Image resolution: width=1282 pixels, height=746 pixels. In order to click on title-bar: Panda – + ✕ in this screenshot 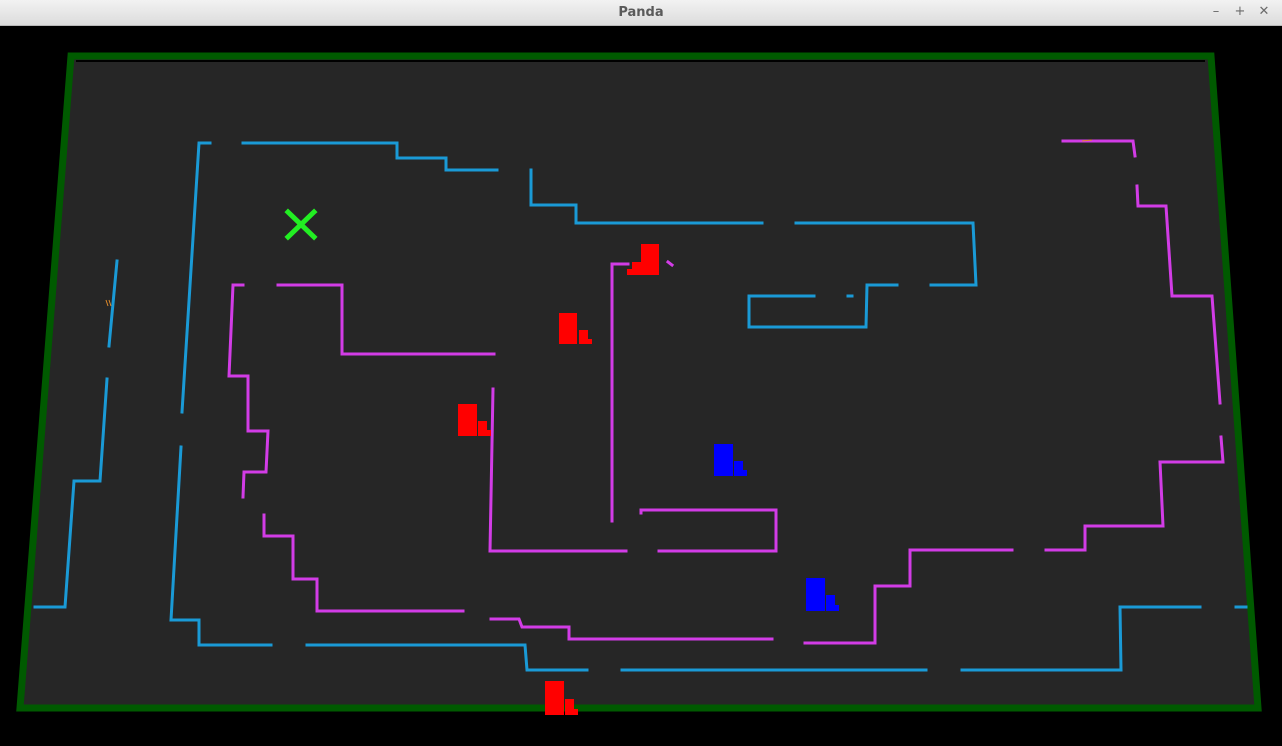, I will do `click(641, 13)`.